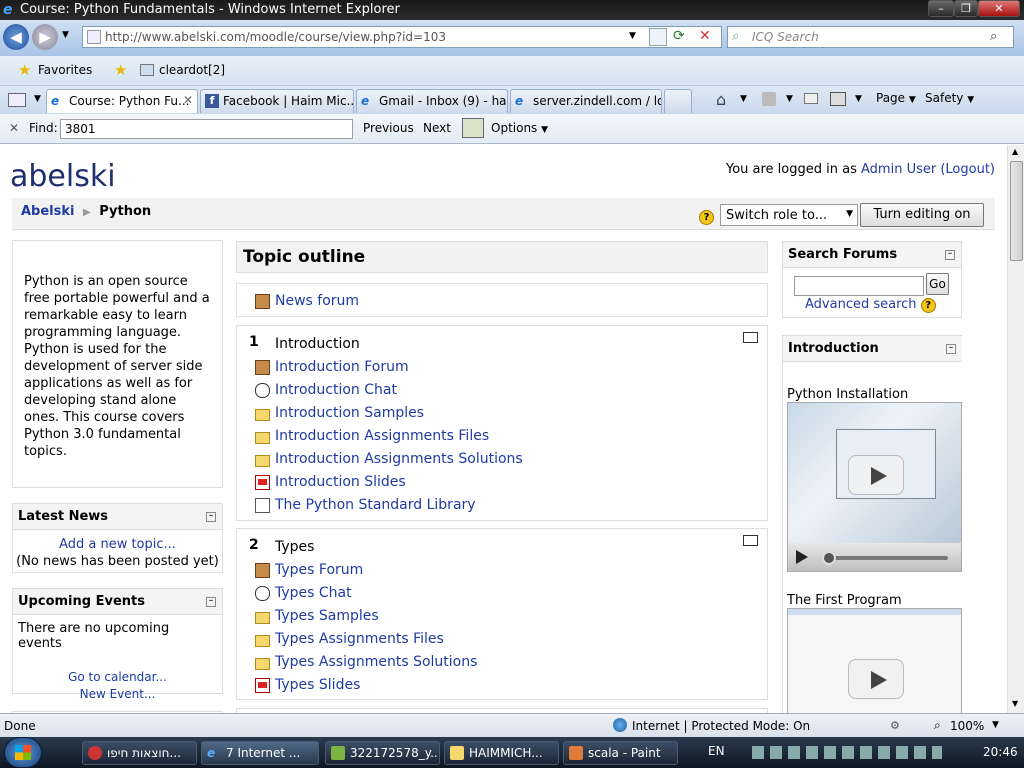  What do you see at coordinates (313, 593) in the screenshot?
I see `activity-link: Types Chat` at bounding box center [313, 593].